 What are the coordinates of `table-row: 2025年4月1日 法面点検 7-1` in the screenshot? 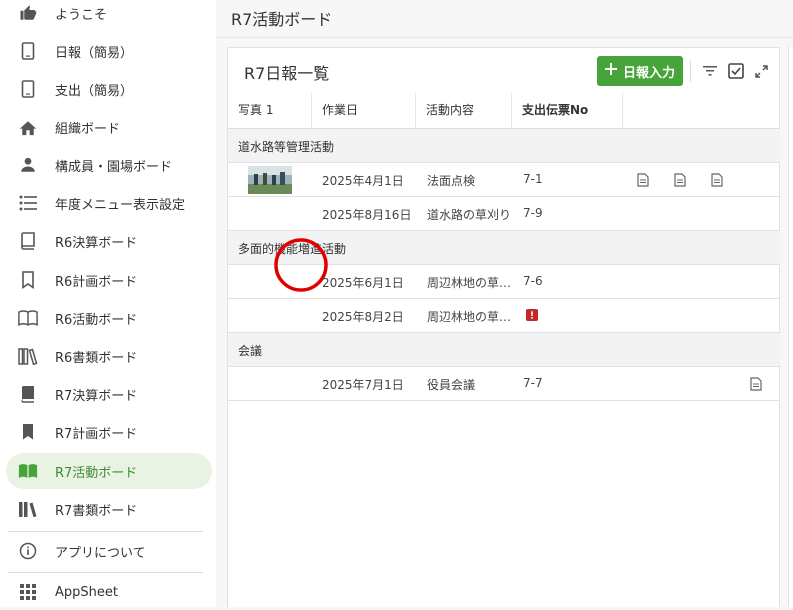 It's located at (504, 180).